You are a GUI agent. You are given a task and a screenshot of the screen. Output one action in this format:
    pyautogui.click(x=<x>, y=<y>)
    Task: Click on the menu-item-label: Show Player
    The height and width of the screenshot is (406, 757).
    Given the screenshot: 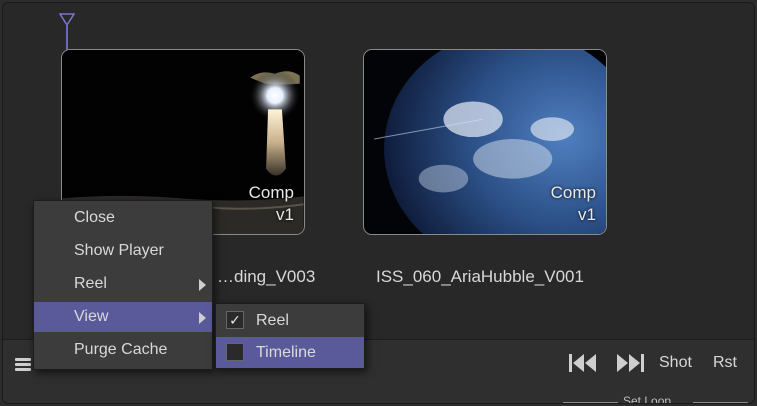 What is the action you would take?
    pyautogui.click(x=119, y=250)
    